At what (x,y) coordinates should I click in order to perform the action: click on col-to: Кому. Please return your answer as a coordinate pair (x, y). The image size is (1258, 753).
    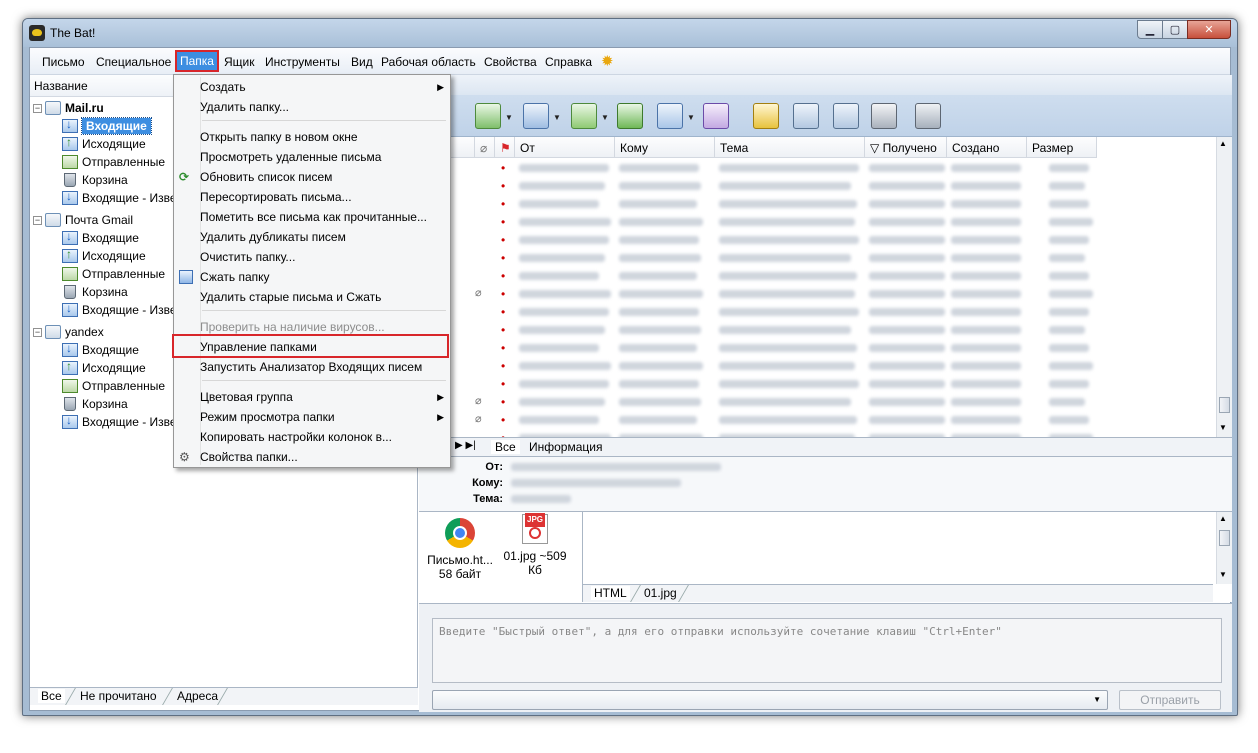
    Looking at the image, I should click on (665, 147).